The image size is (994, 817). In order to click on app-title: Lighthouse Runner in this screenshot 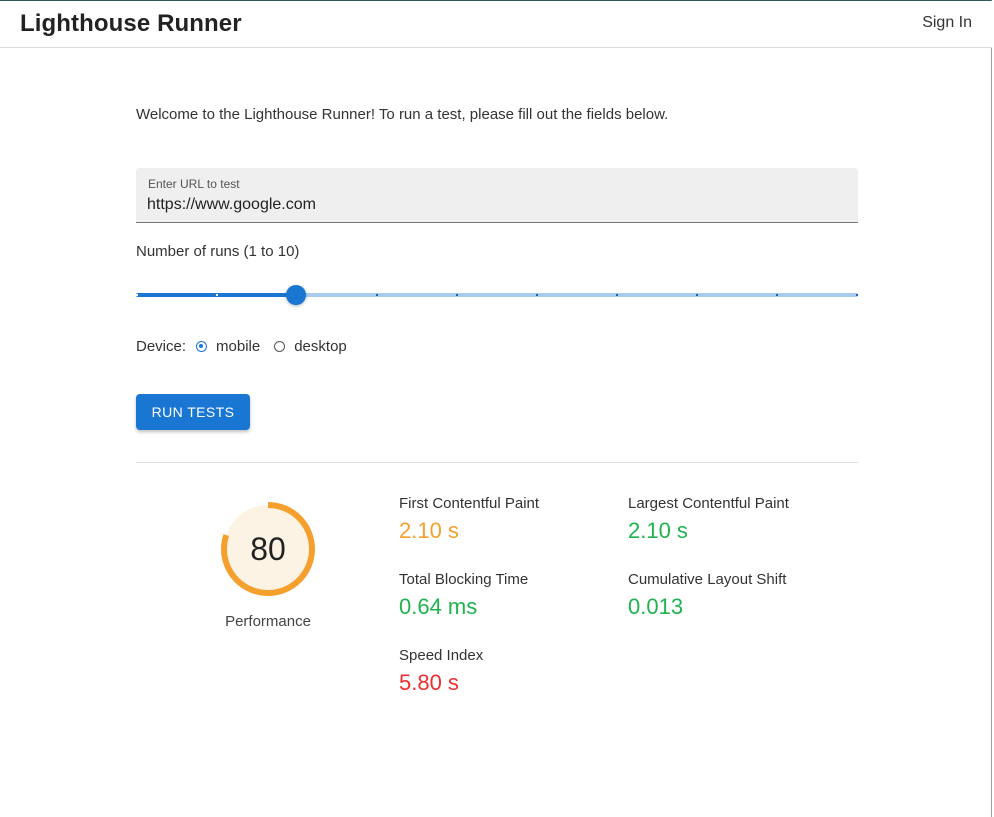, I will do `click(131, 23)`.